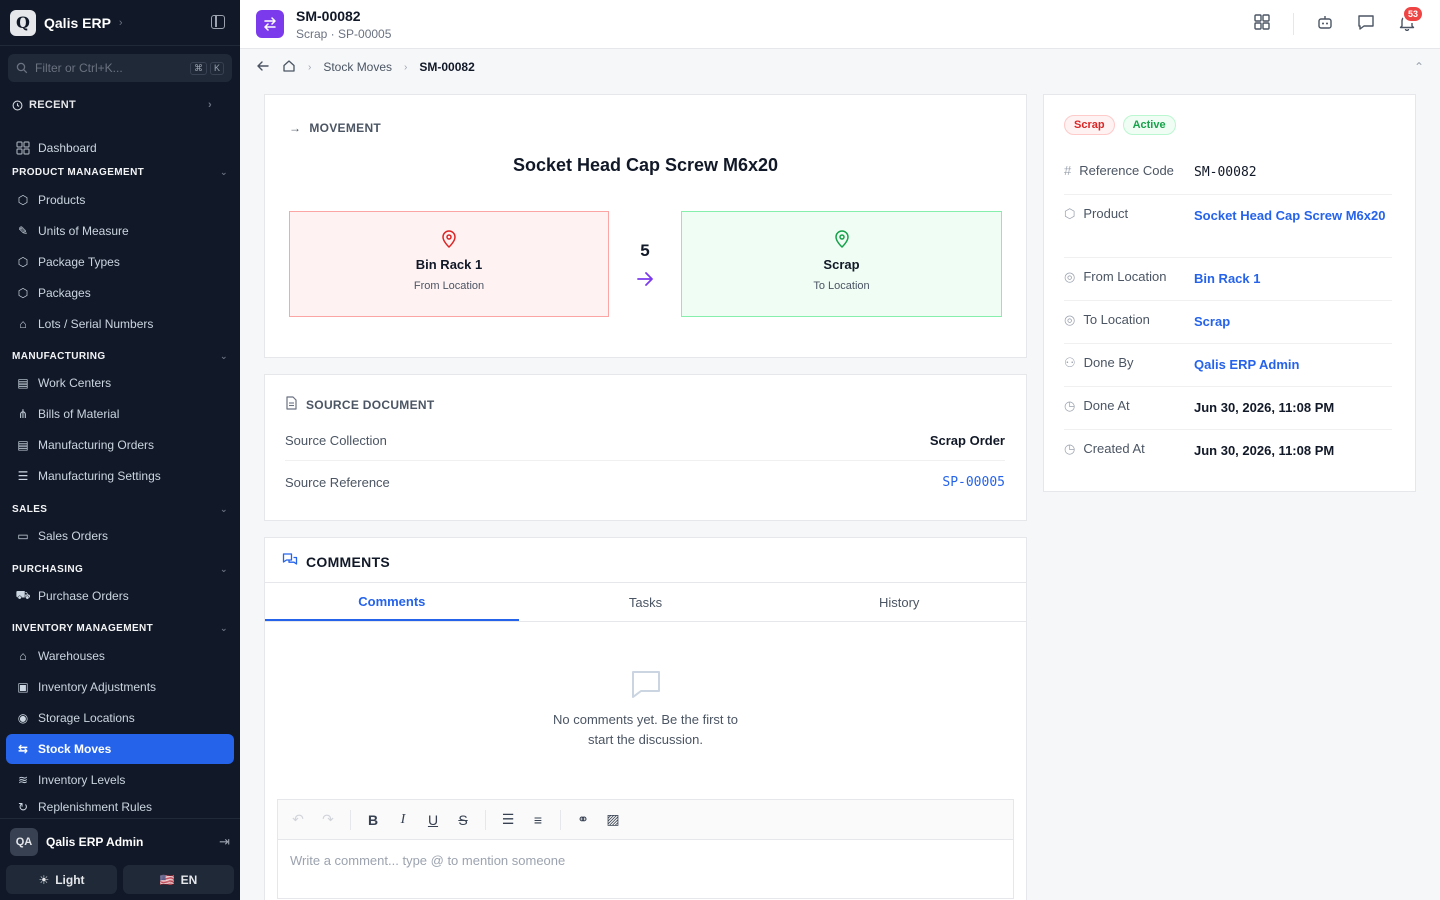 The width and height of the screenshot is (1440, 900). Describe the element at coordinates (1293, 370) in the screenshot. I see `done-by-link: Qalis ERP Admin` at that location.